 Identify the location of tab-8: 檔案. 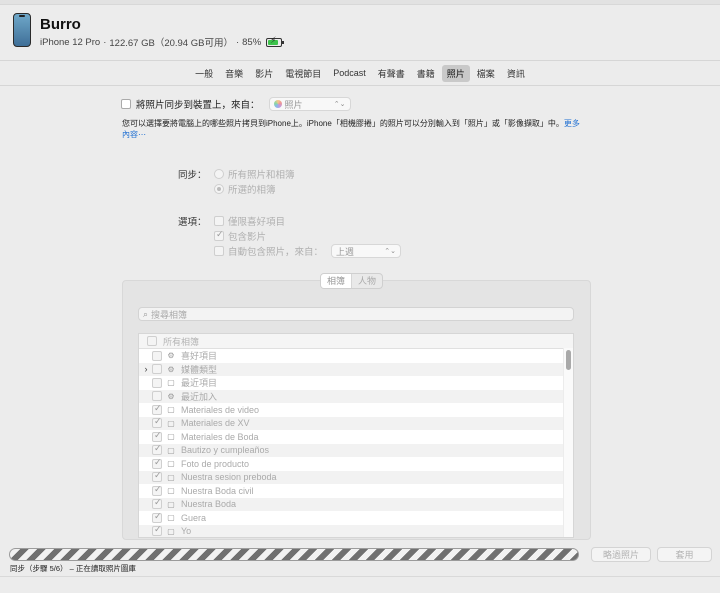
(486, 73).